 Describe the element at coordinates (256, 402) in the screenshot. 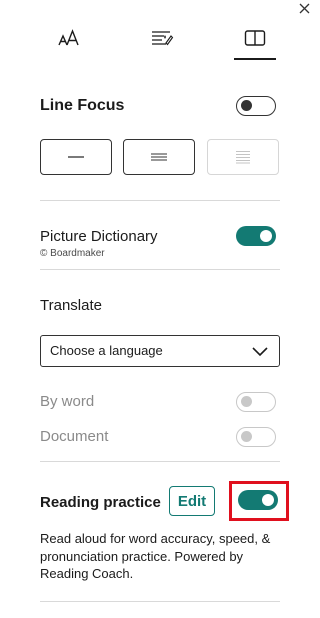

I see `by-word-toggle` at that location.